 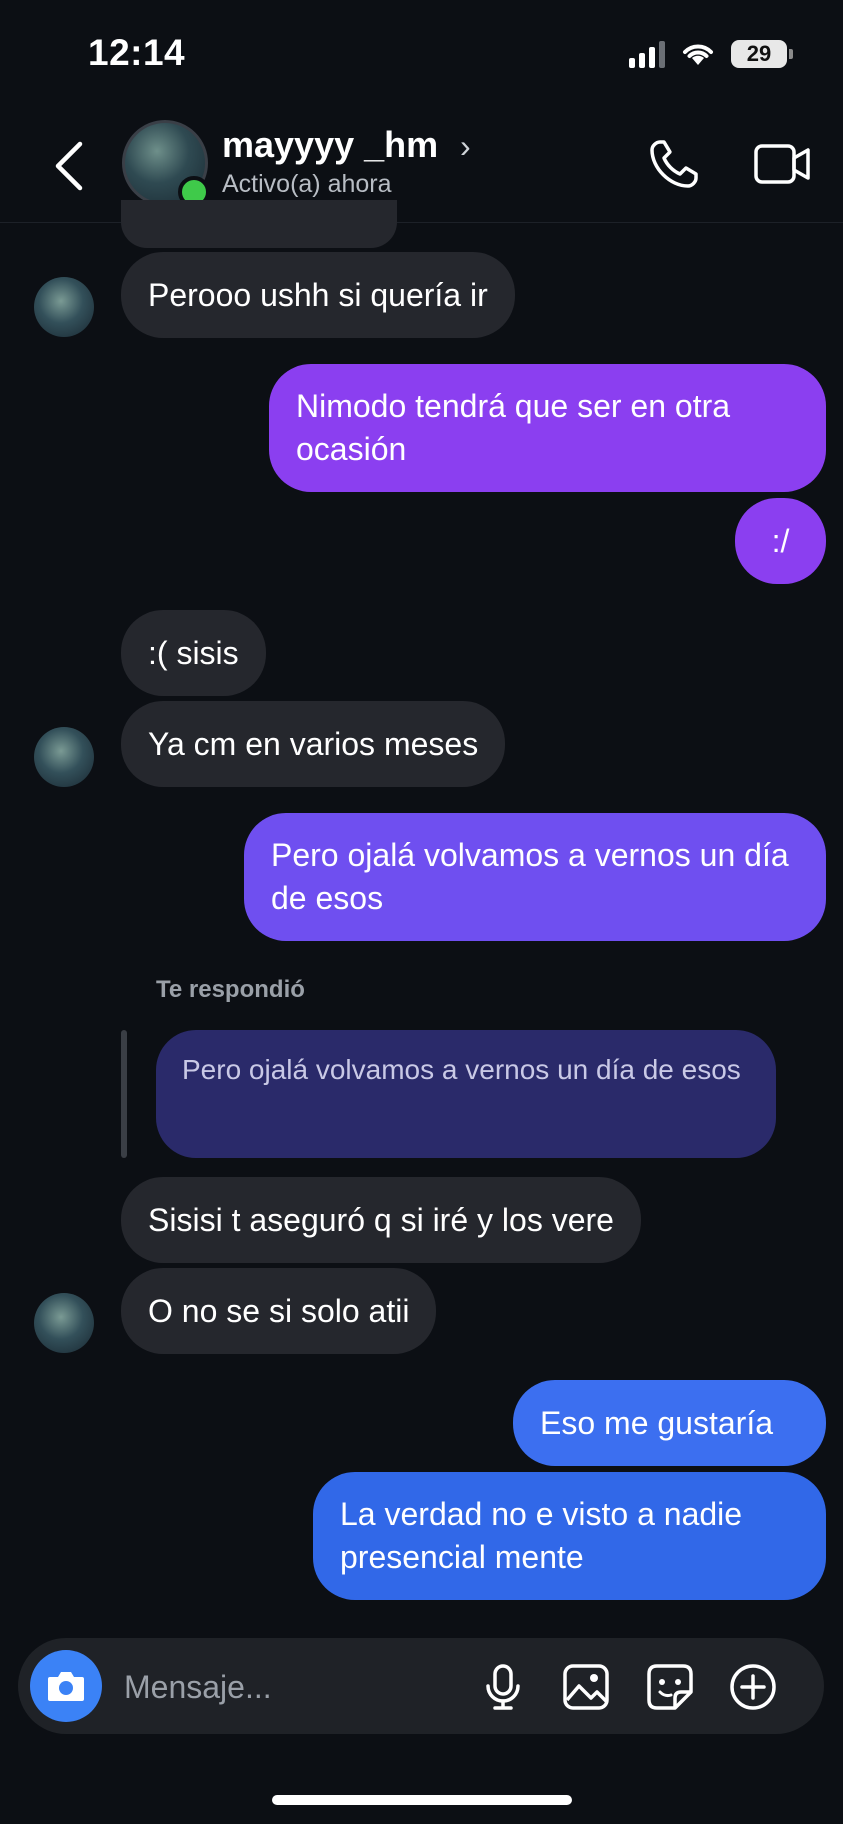 I want to click on back-button, so click(x=70, y=166).